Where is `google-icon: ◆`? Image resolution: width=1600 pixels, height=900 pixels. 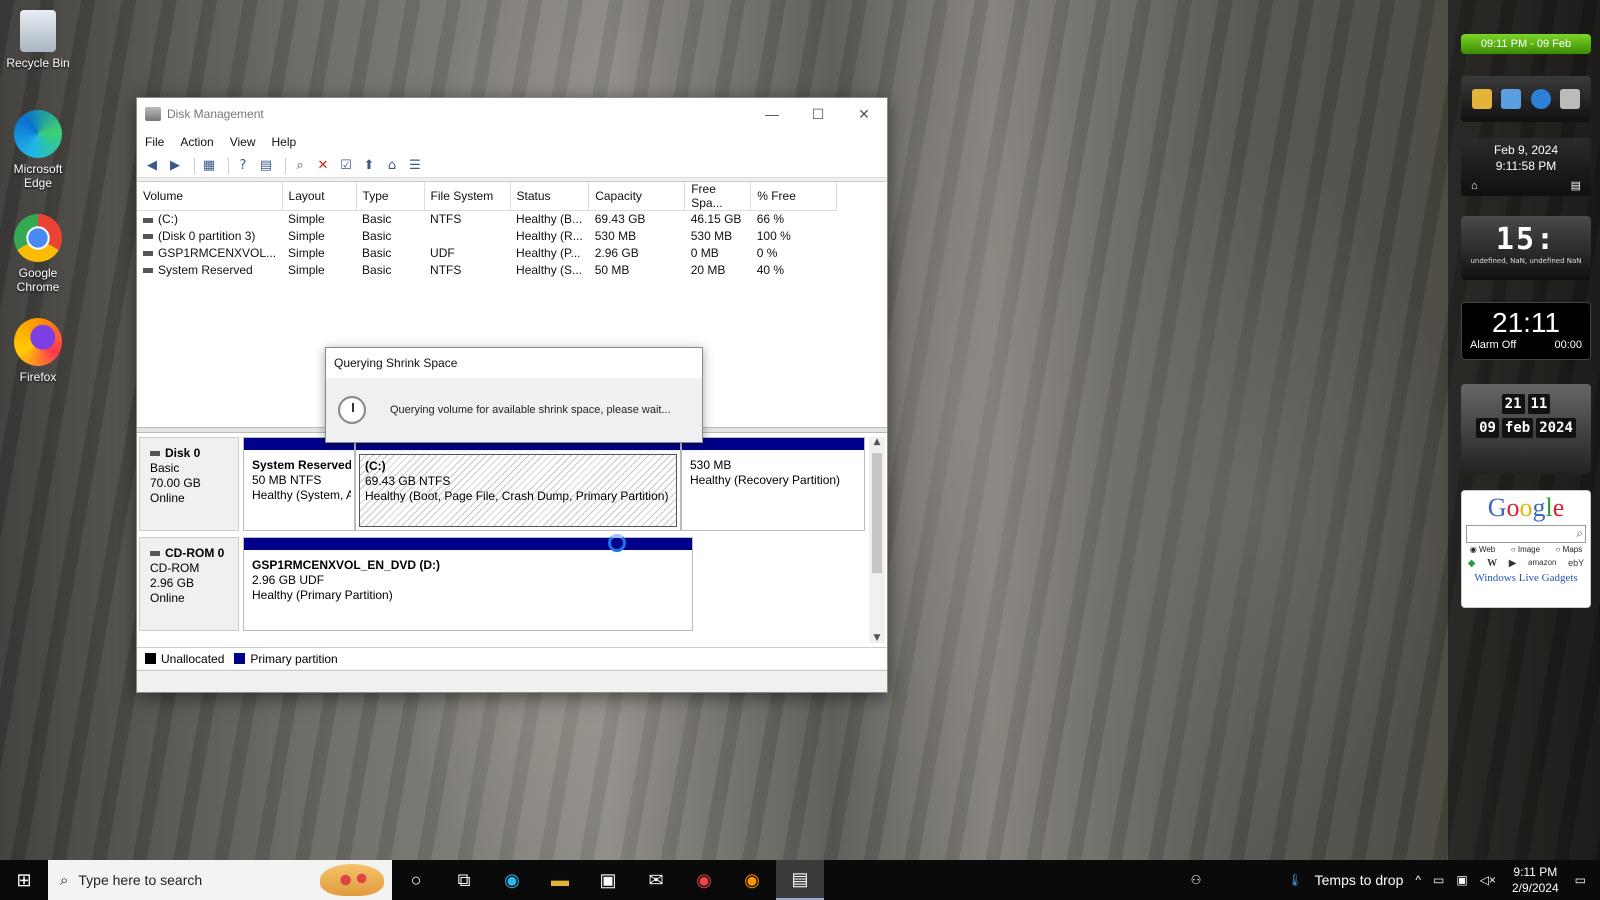 google-icon: ◆ is located at coordinates (1472, 563).